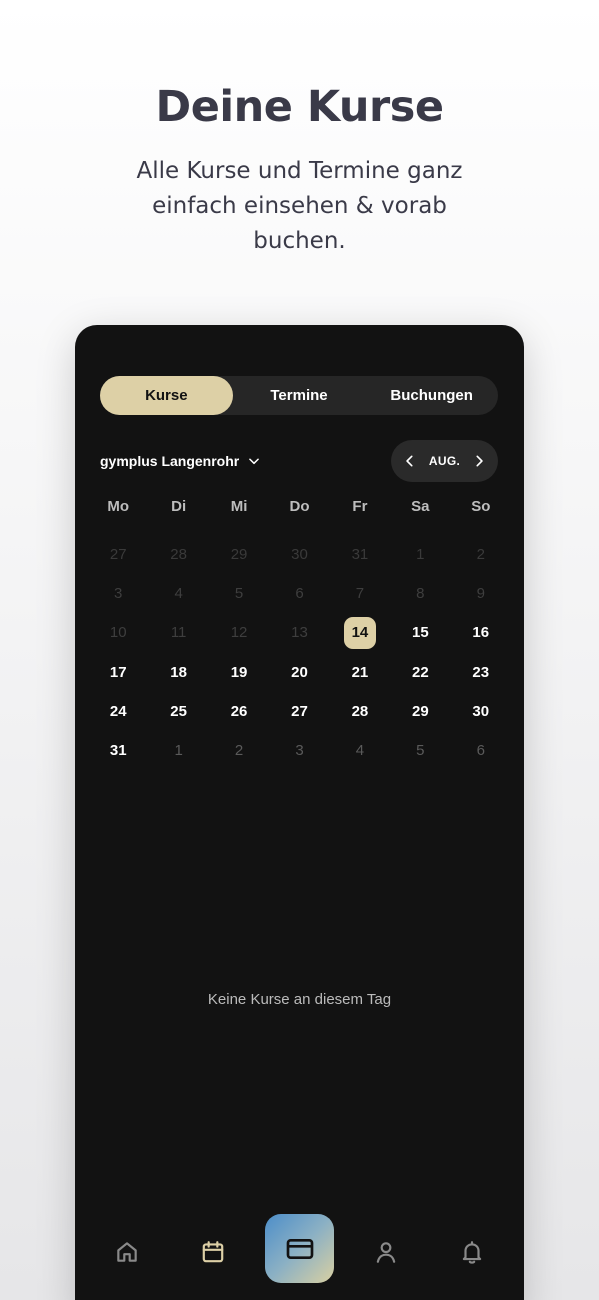 This screenshot has height=1300, width=599. Describe the element at coordinates (118, 633) in the screenshot. I see `calendar-day: 10` at that location.